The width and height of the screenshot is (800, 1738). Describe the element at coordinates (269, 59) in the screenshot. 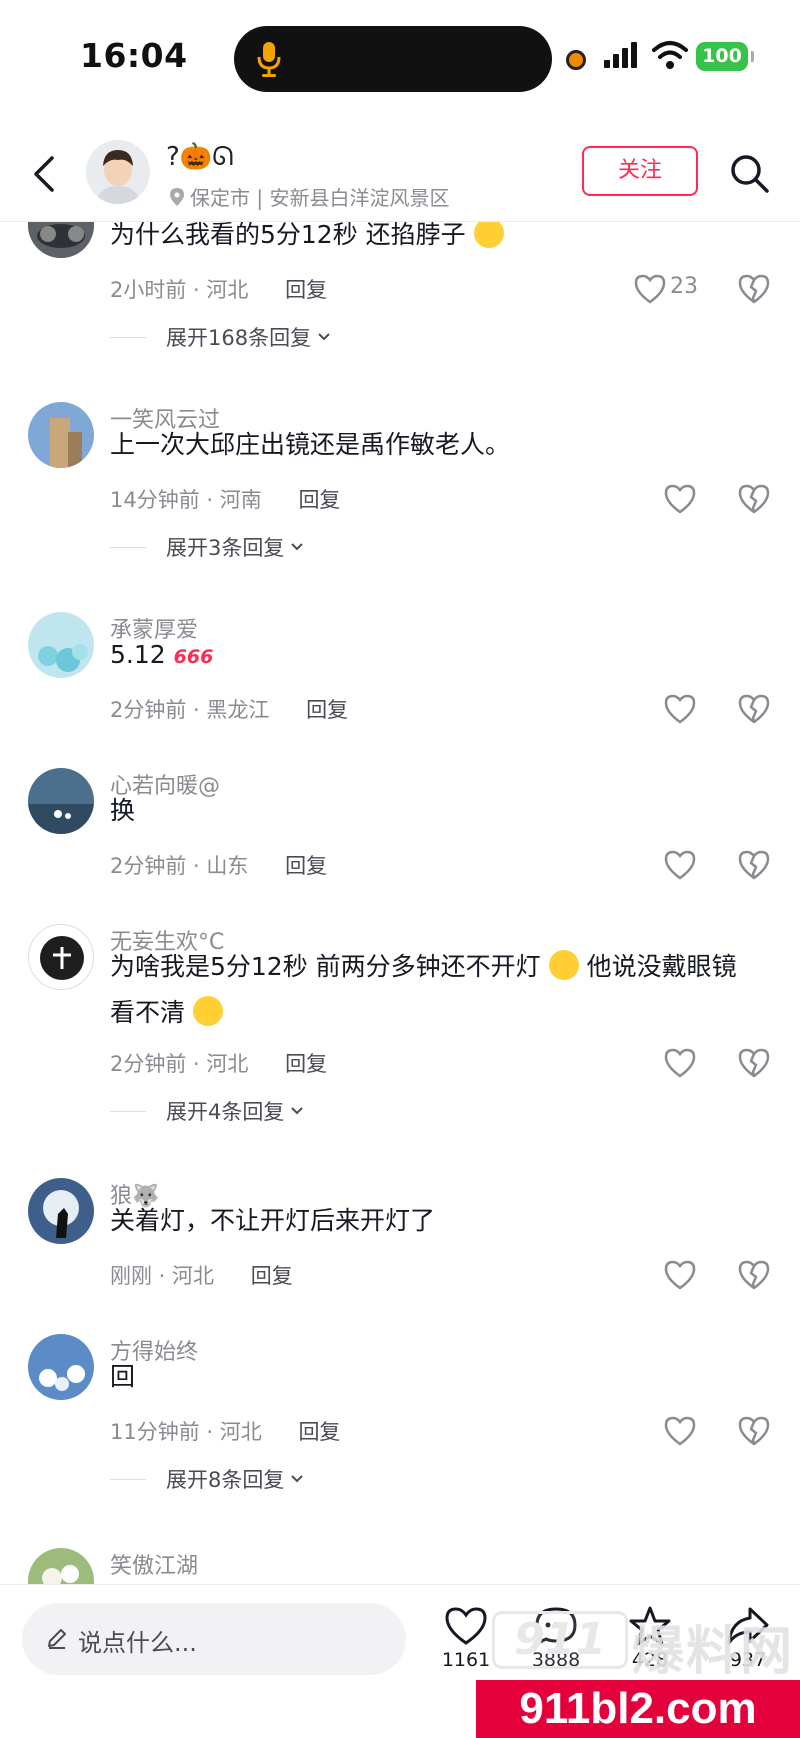

I see `microphone-icon` at that location.